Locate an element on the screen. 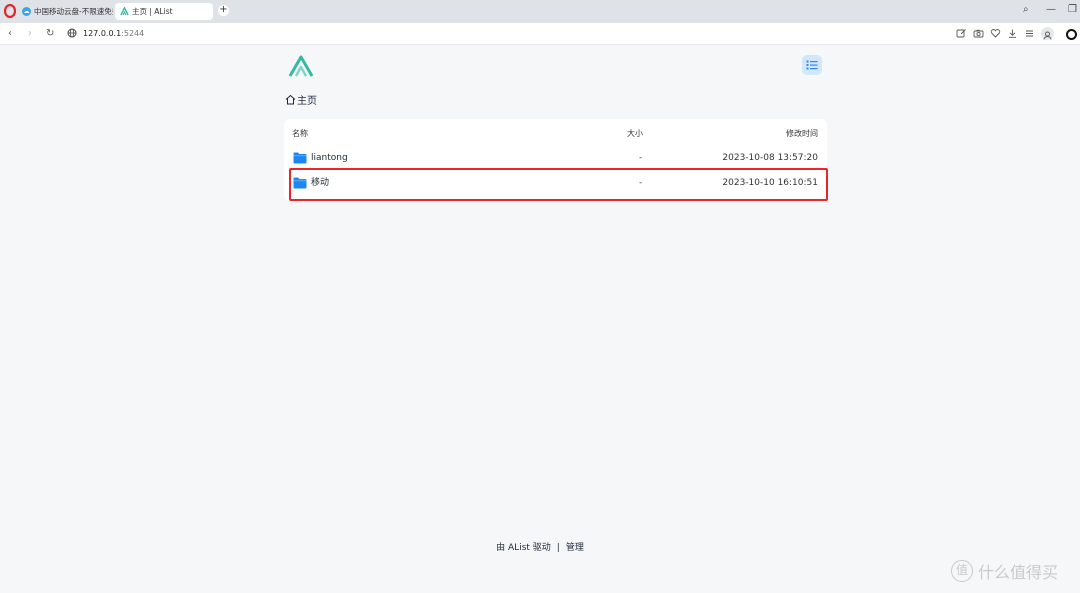  download-icon is located at coordinates (1012, 33).